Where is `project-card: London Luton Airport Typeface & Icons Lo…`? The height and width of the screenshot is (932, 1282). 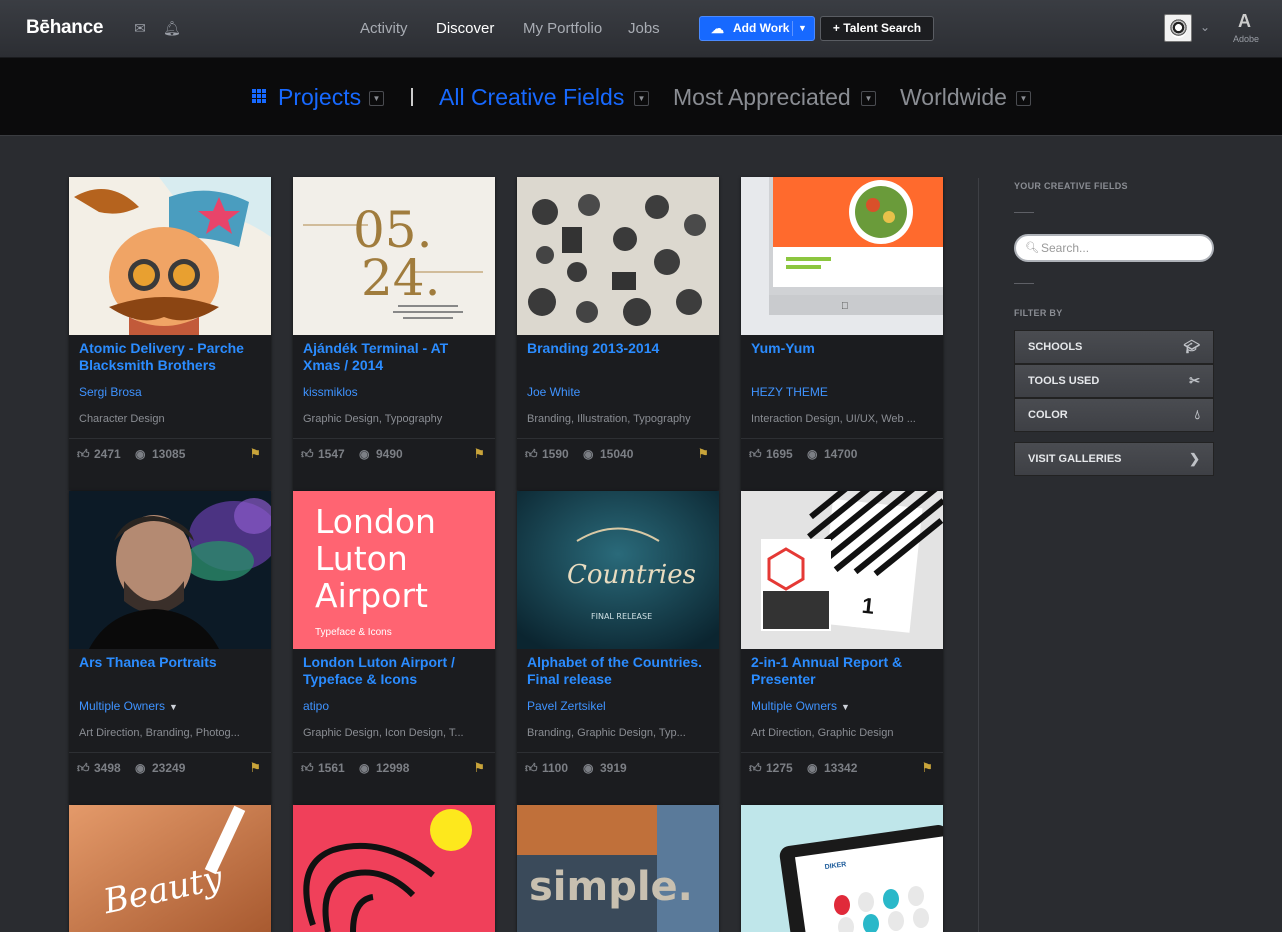
project-card: London Luton Airport Typeface & Icons Lo… is located at coordinates (394, 647).